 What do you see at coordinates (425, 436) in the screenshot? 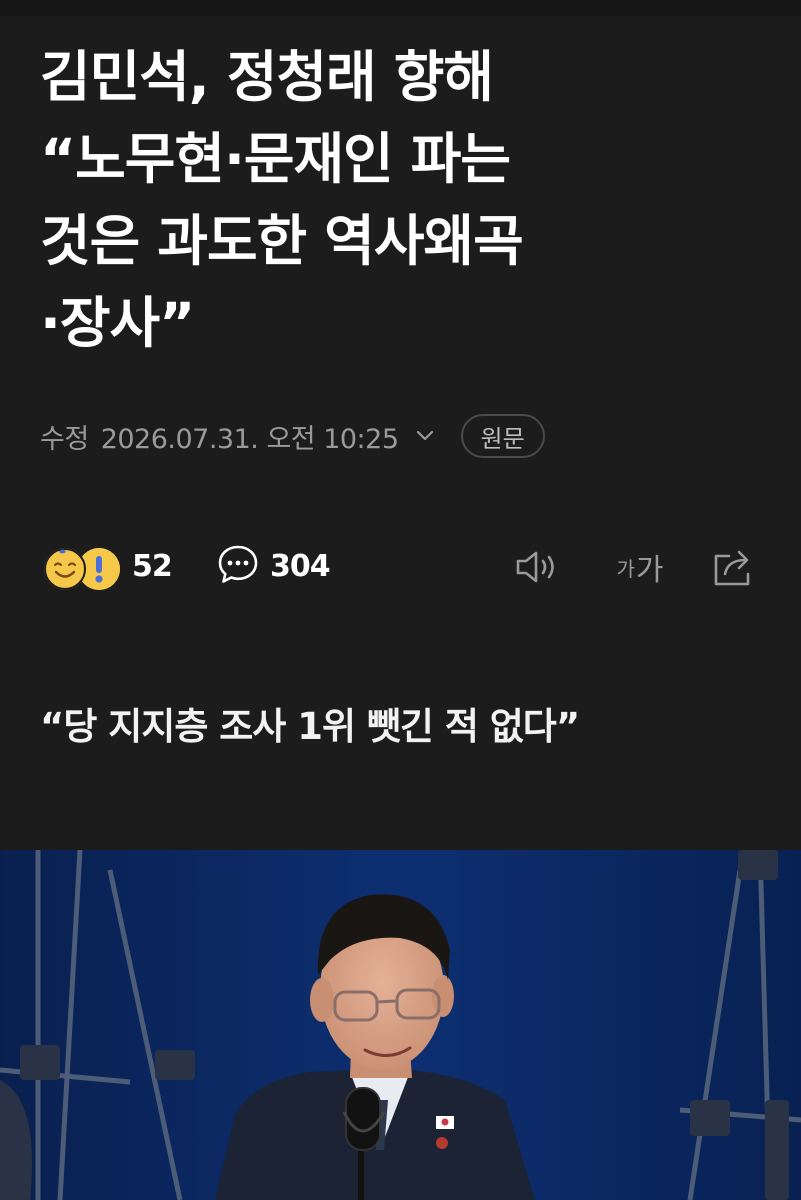
I see `chevron-down-icon` at bounding box center [425, 436].